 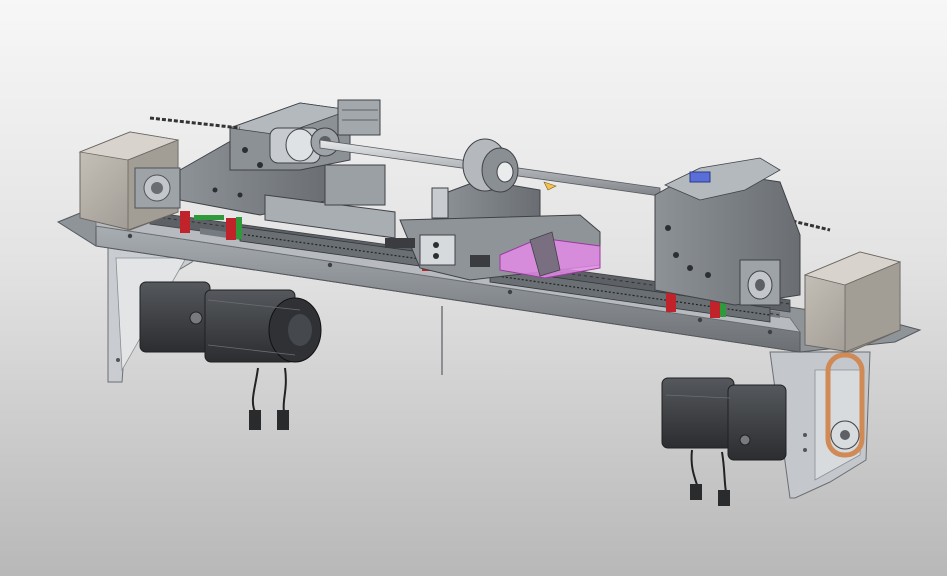 I want to click on left-bearing-block, so click(x=157, y=188).